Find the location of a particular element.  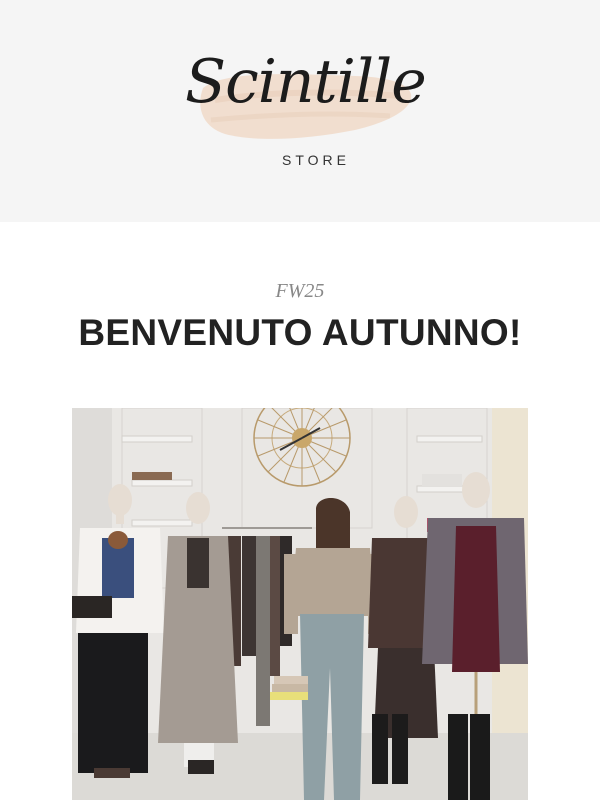

store-logo: Scintille STORE is located at coordinates (306, 110).